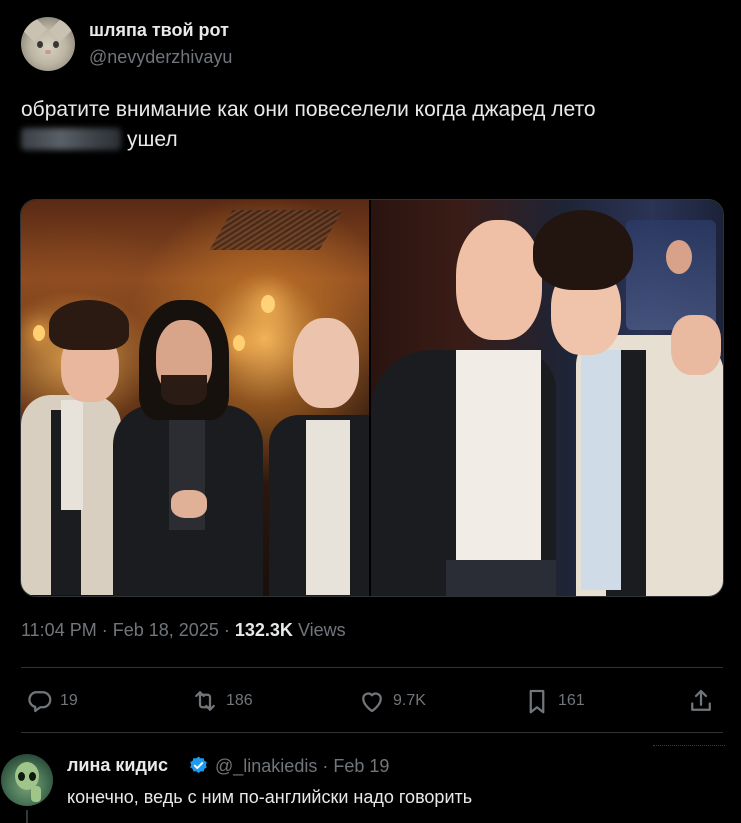 This screenshot has height=823, width=741. Describe the element at coordinates (701, 700) in the screenshot. I see `share-icon` at that location.